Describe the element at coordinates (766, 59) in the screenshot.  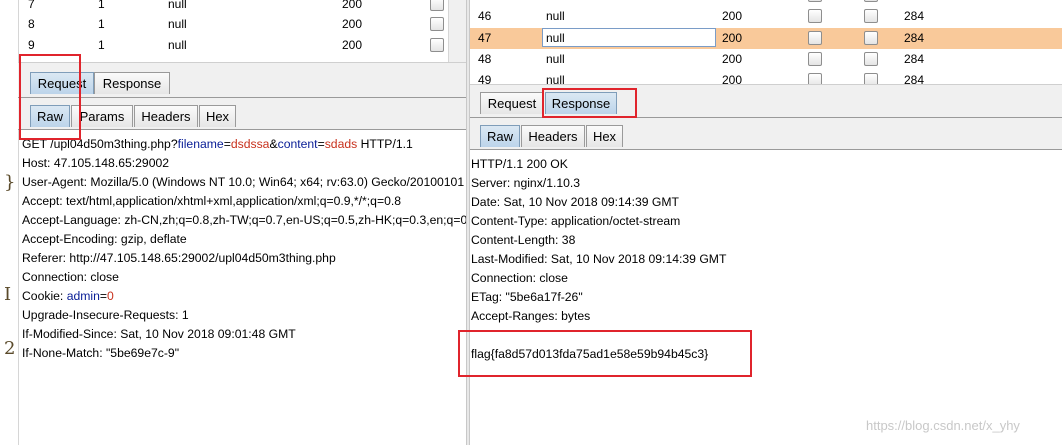
I see `table-row: 48 null 200 284` at that location.